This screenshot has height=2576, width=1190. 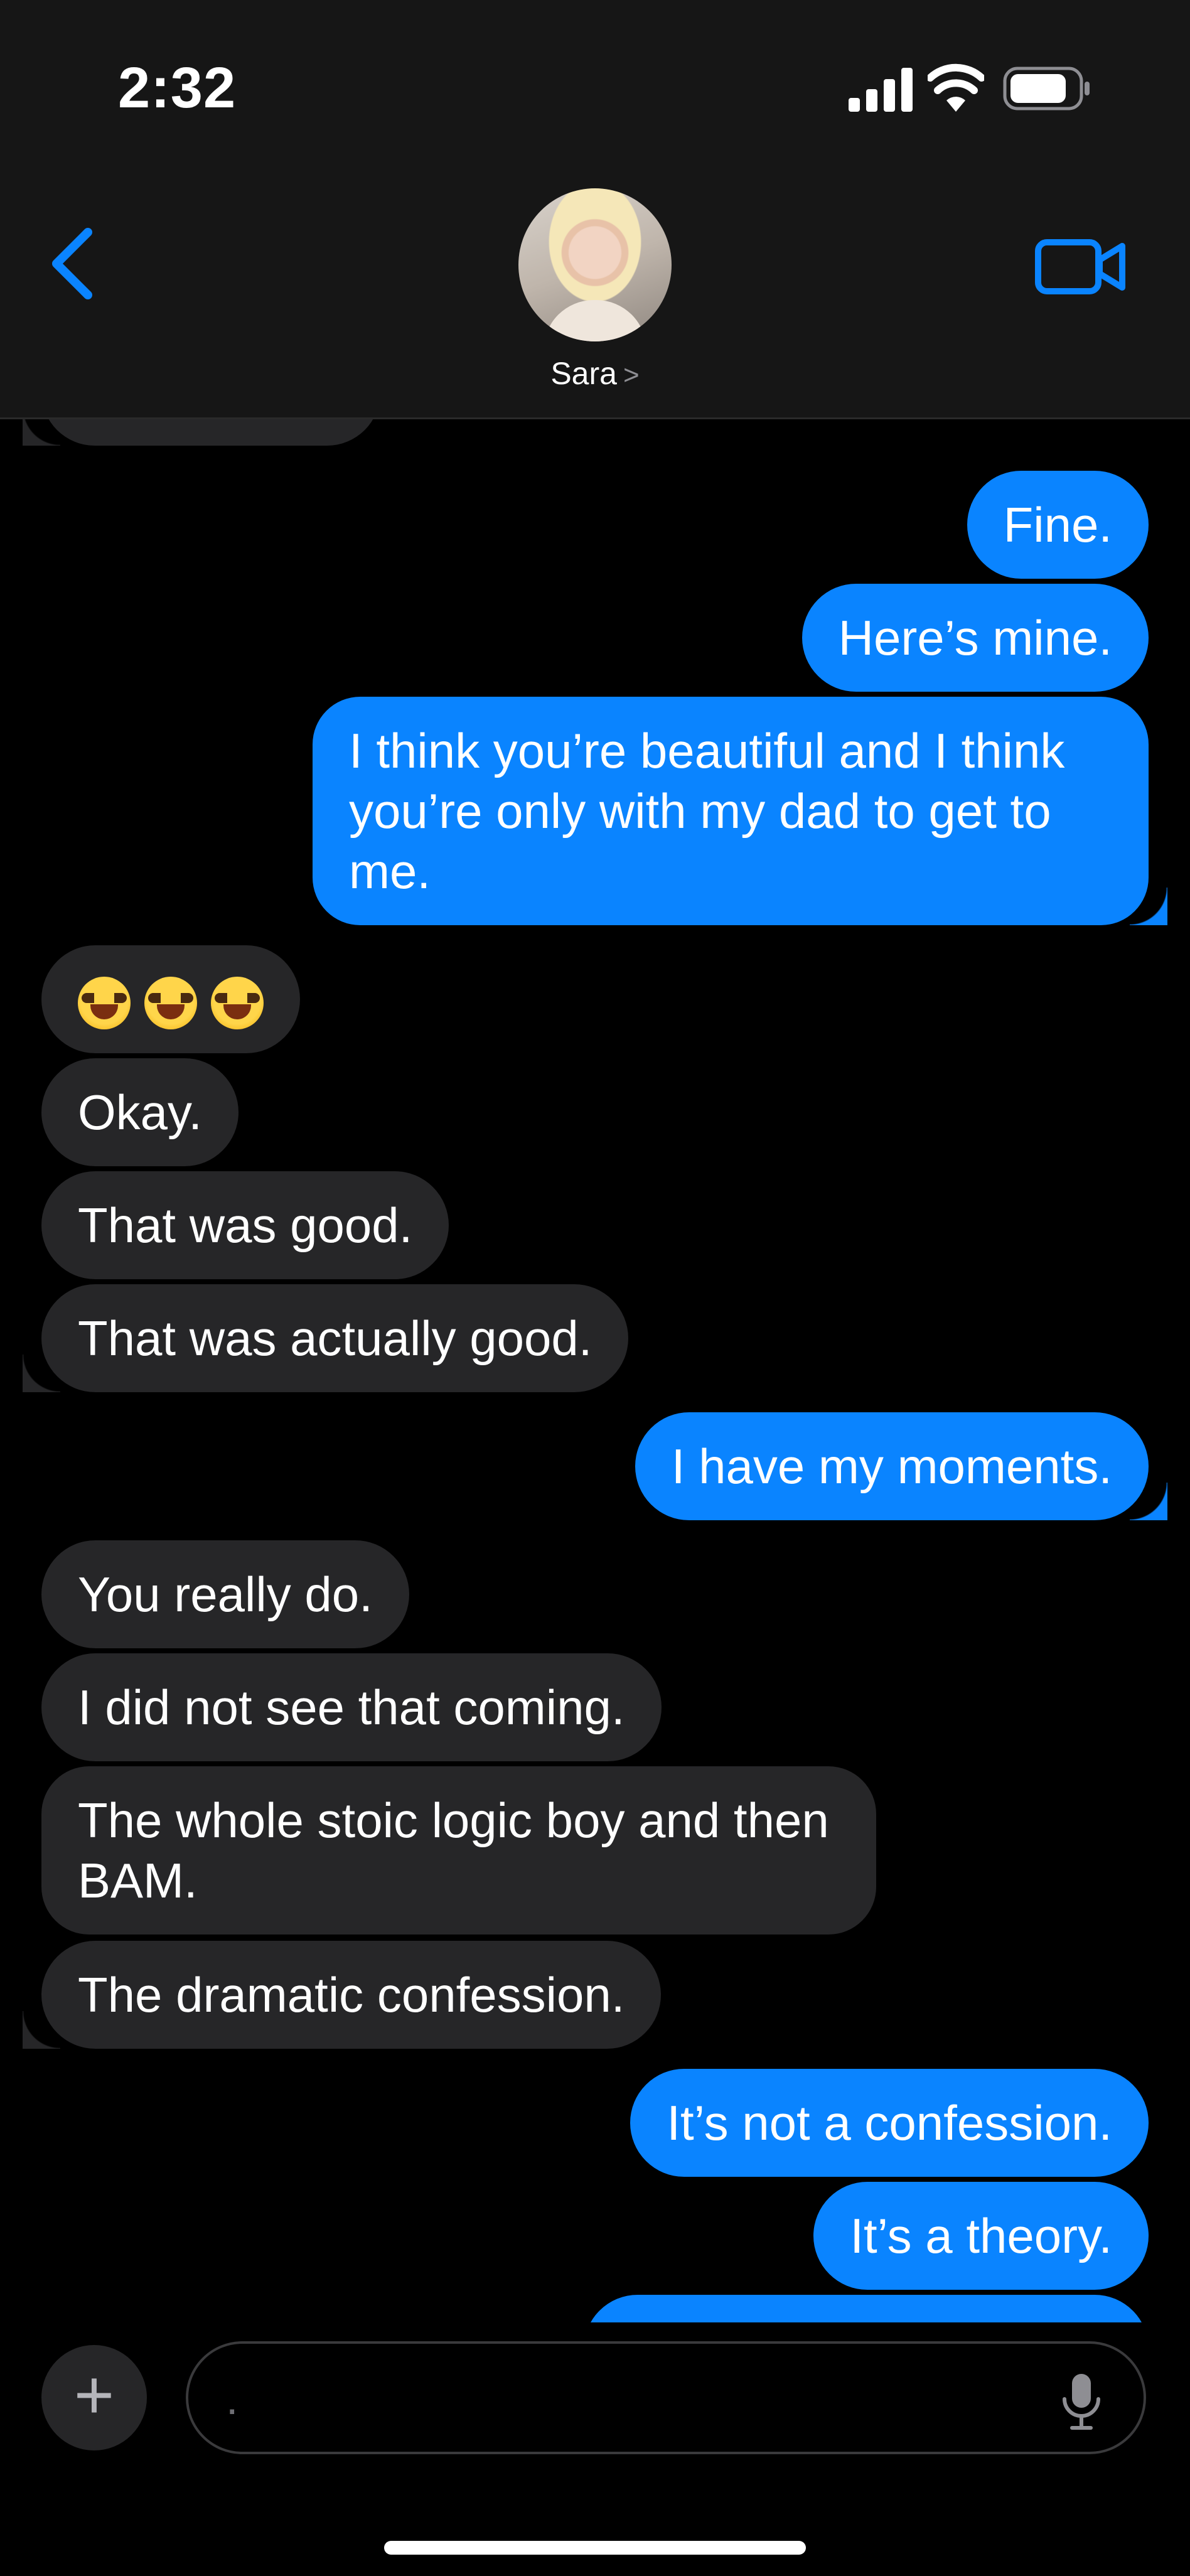 What do you see at coordinates (225, 1594) in the screenshot?
I see `message-bubble-incoming: You really do.` at bounding box center [225, 1594].